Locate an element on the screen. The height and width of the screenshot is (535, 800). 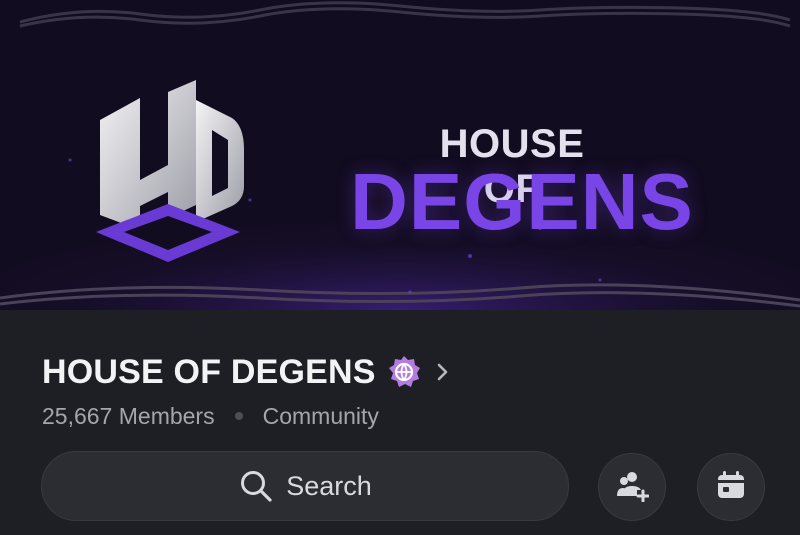
banner-title-bottom: DEGENS is located at coordinates (522, 201).